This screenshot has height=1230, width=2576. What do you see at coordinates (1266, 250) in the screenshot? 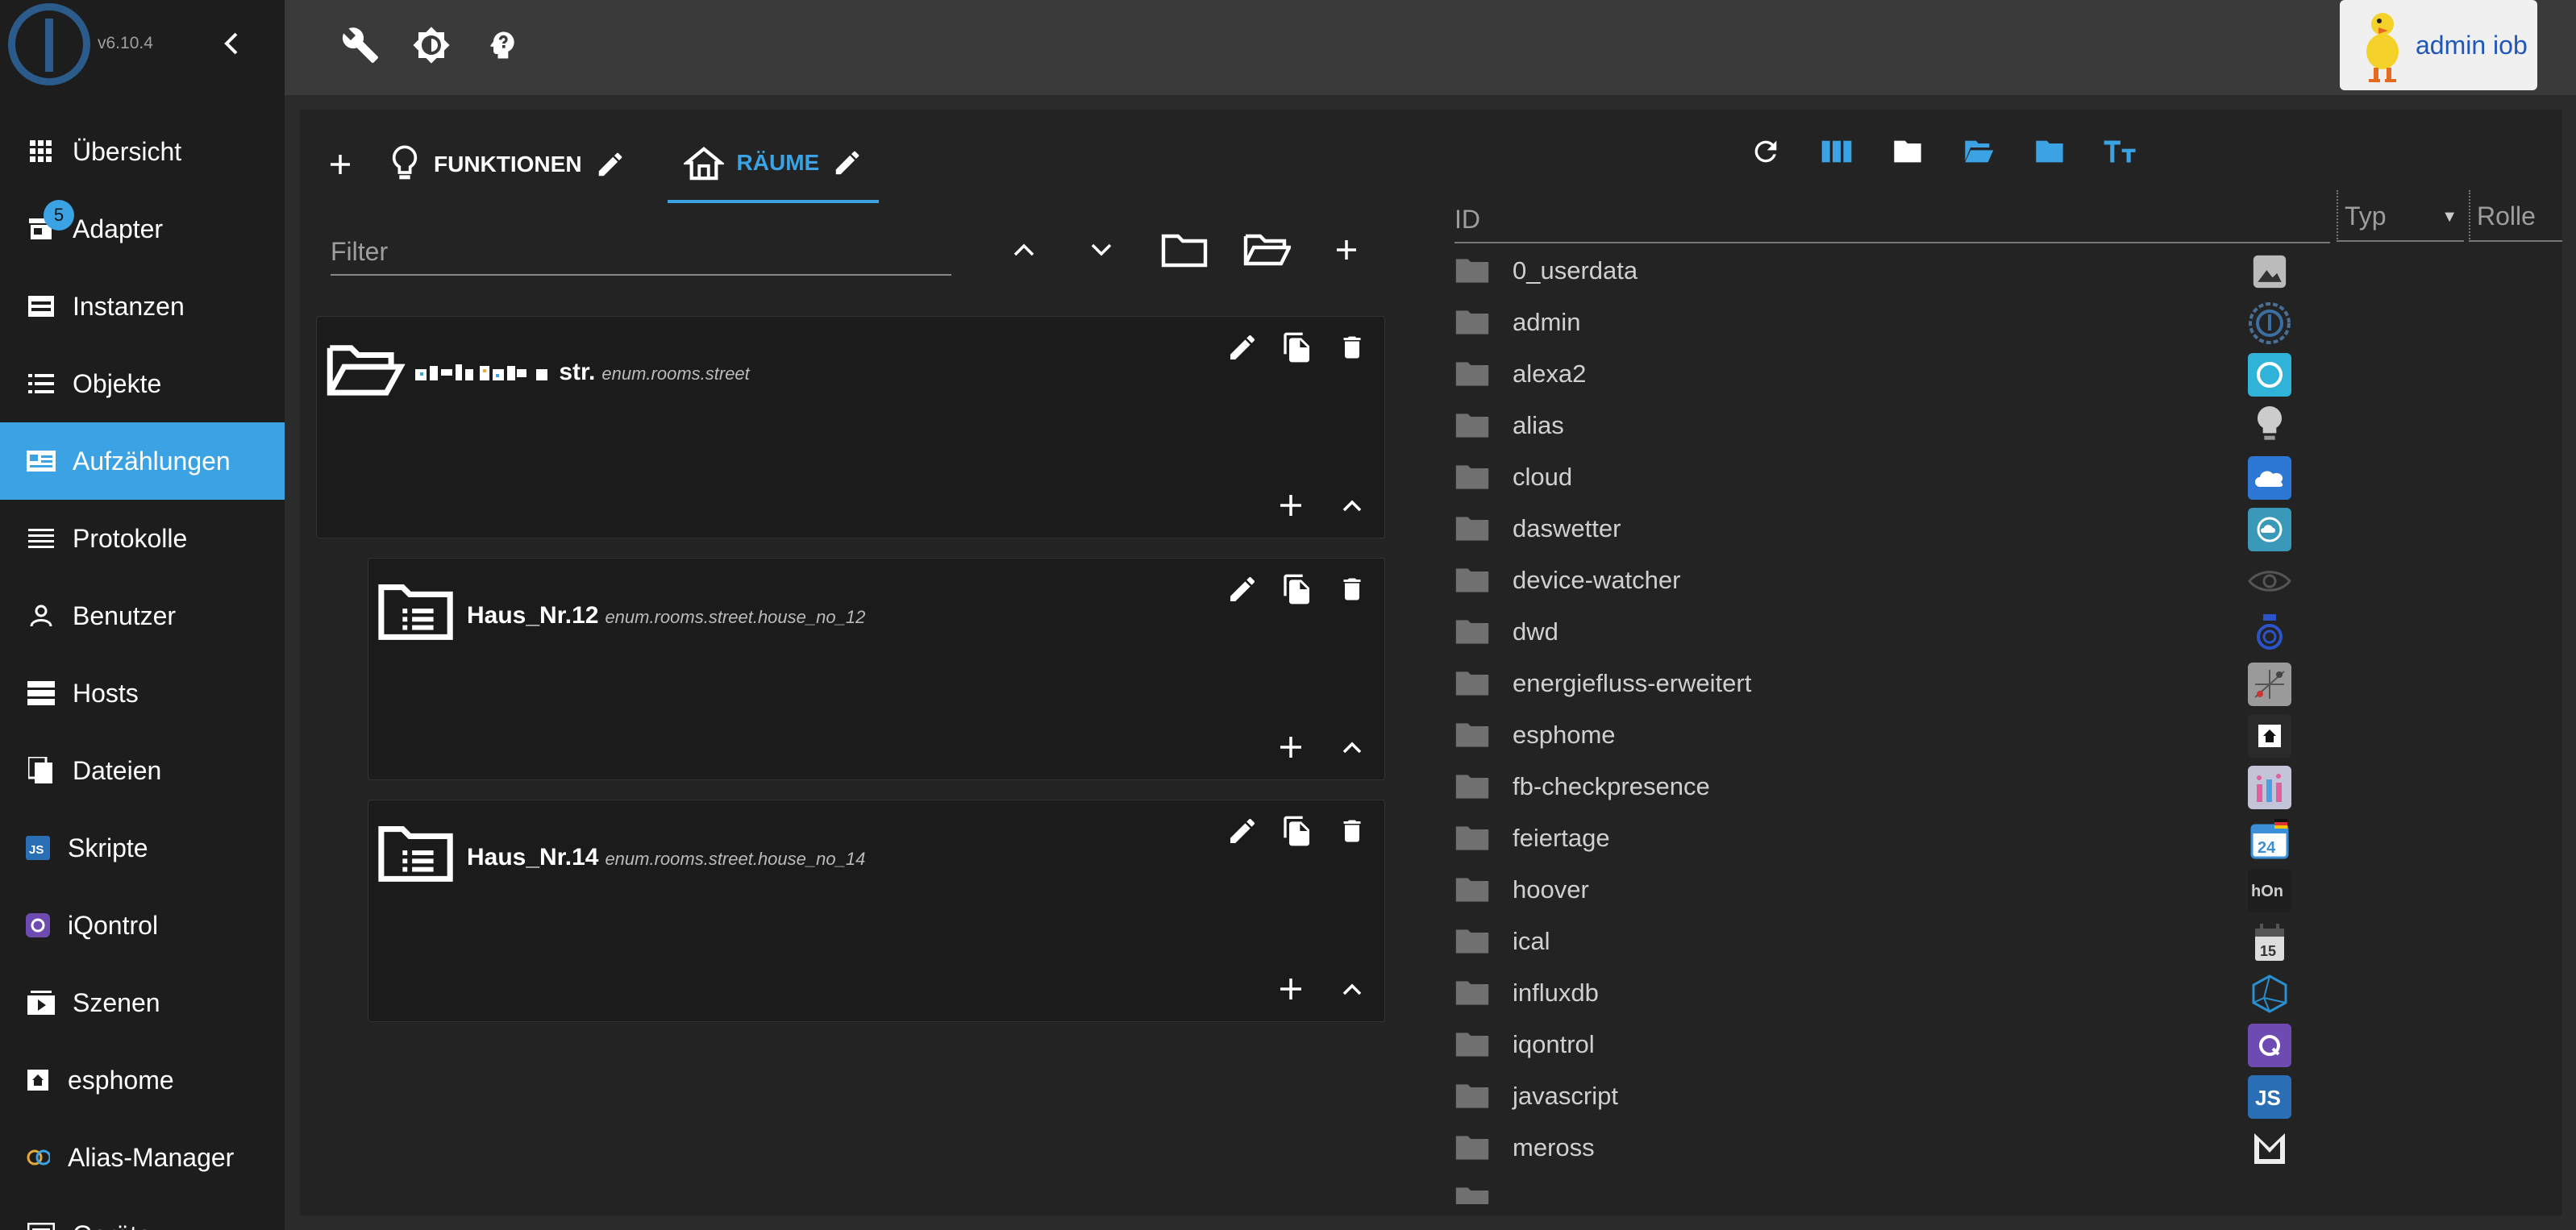
I see `folder-open-button` at bounding box center [1266, 250].